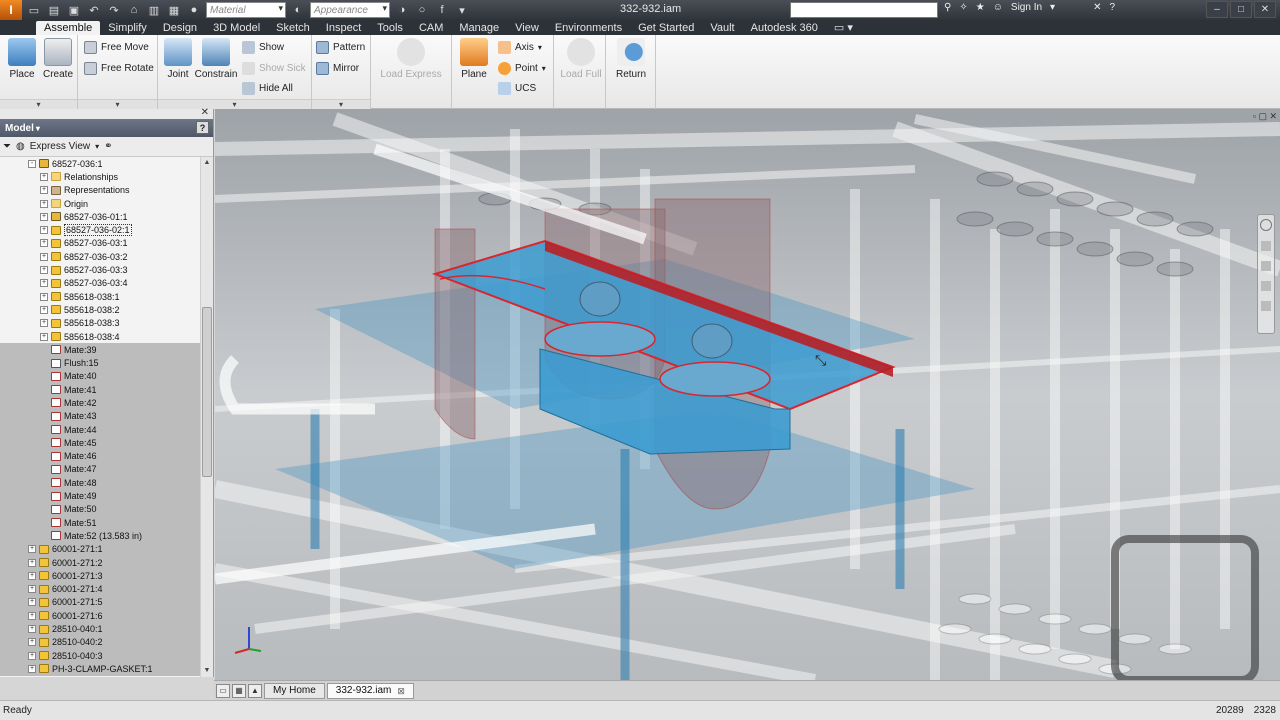  What do you see at coordinates (1097, 7) in the screenshot?
I see `exchange-icon: ✕` at bounding box center [1097, 7].